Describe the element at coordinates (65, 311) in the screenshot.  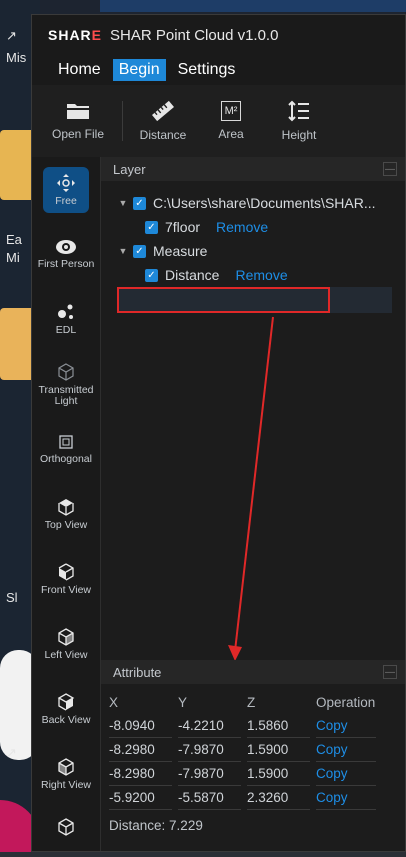
I see `dots-icon` at that location.